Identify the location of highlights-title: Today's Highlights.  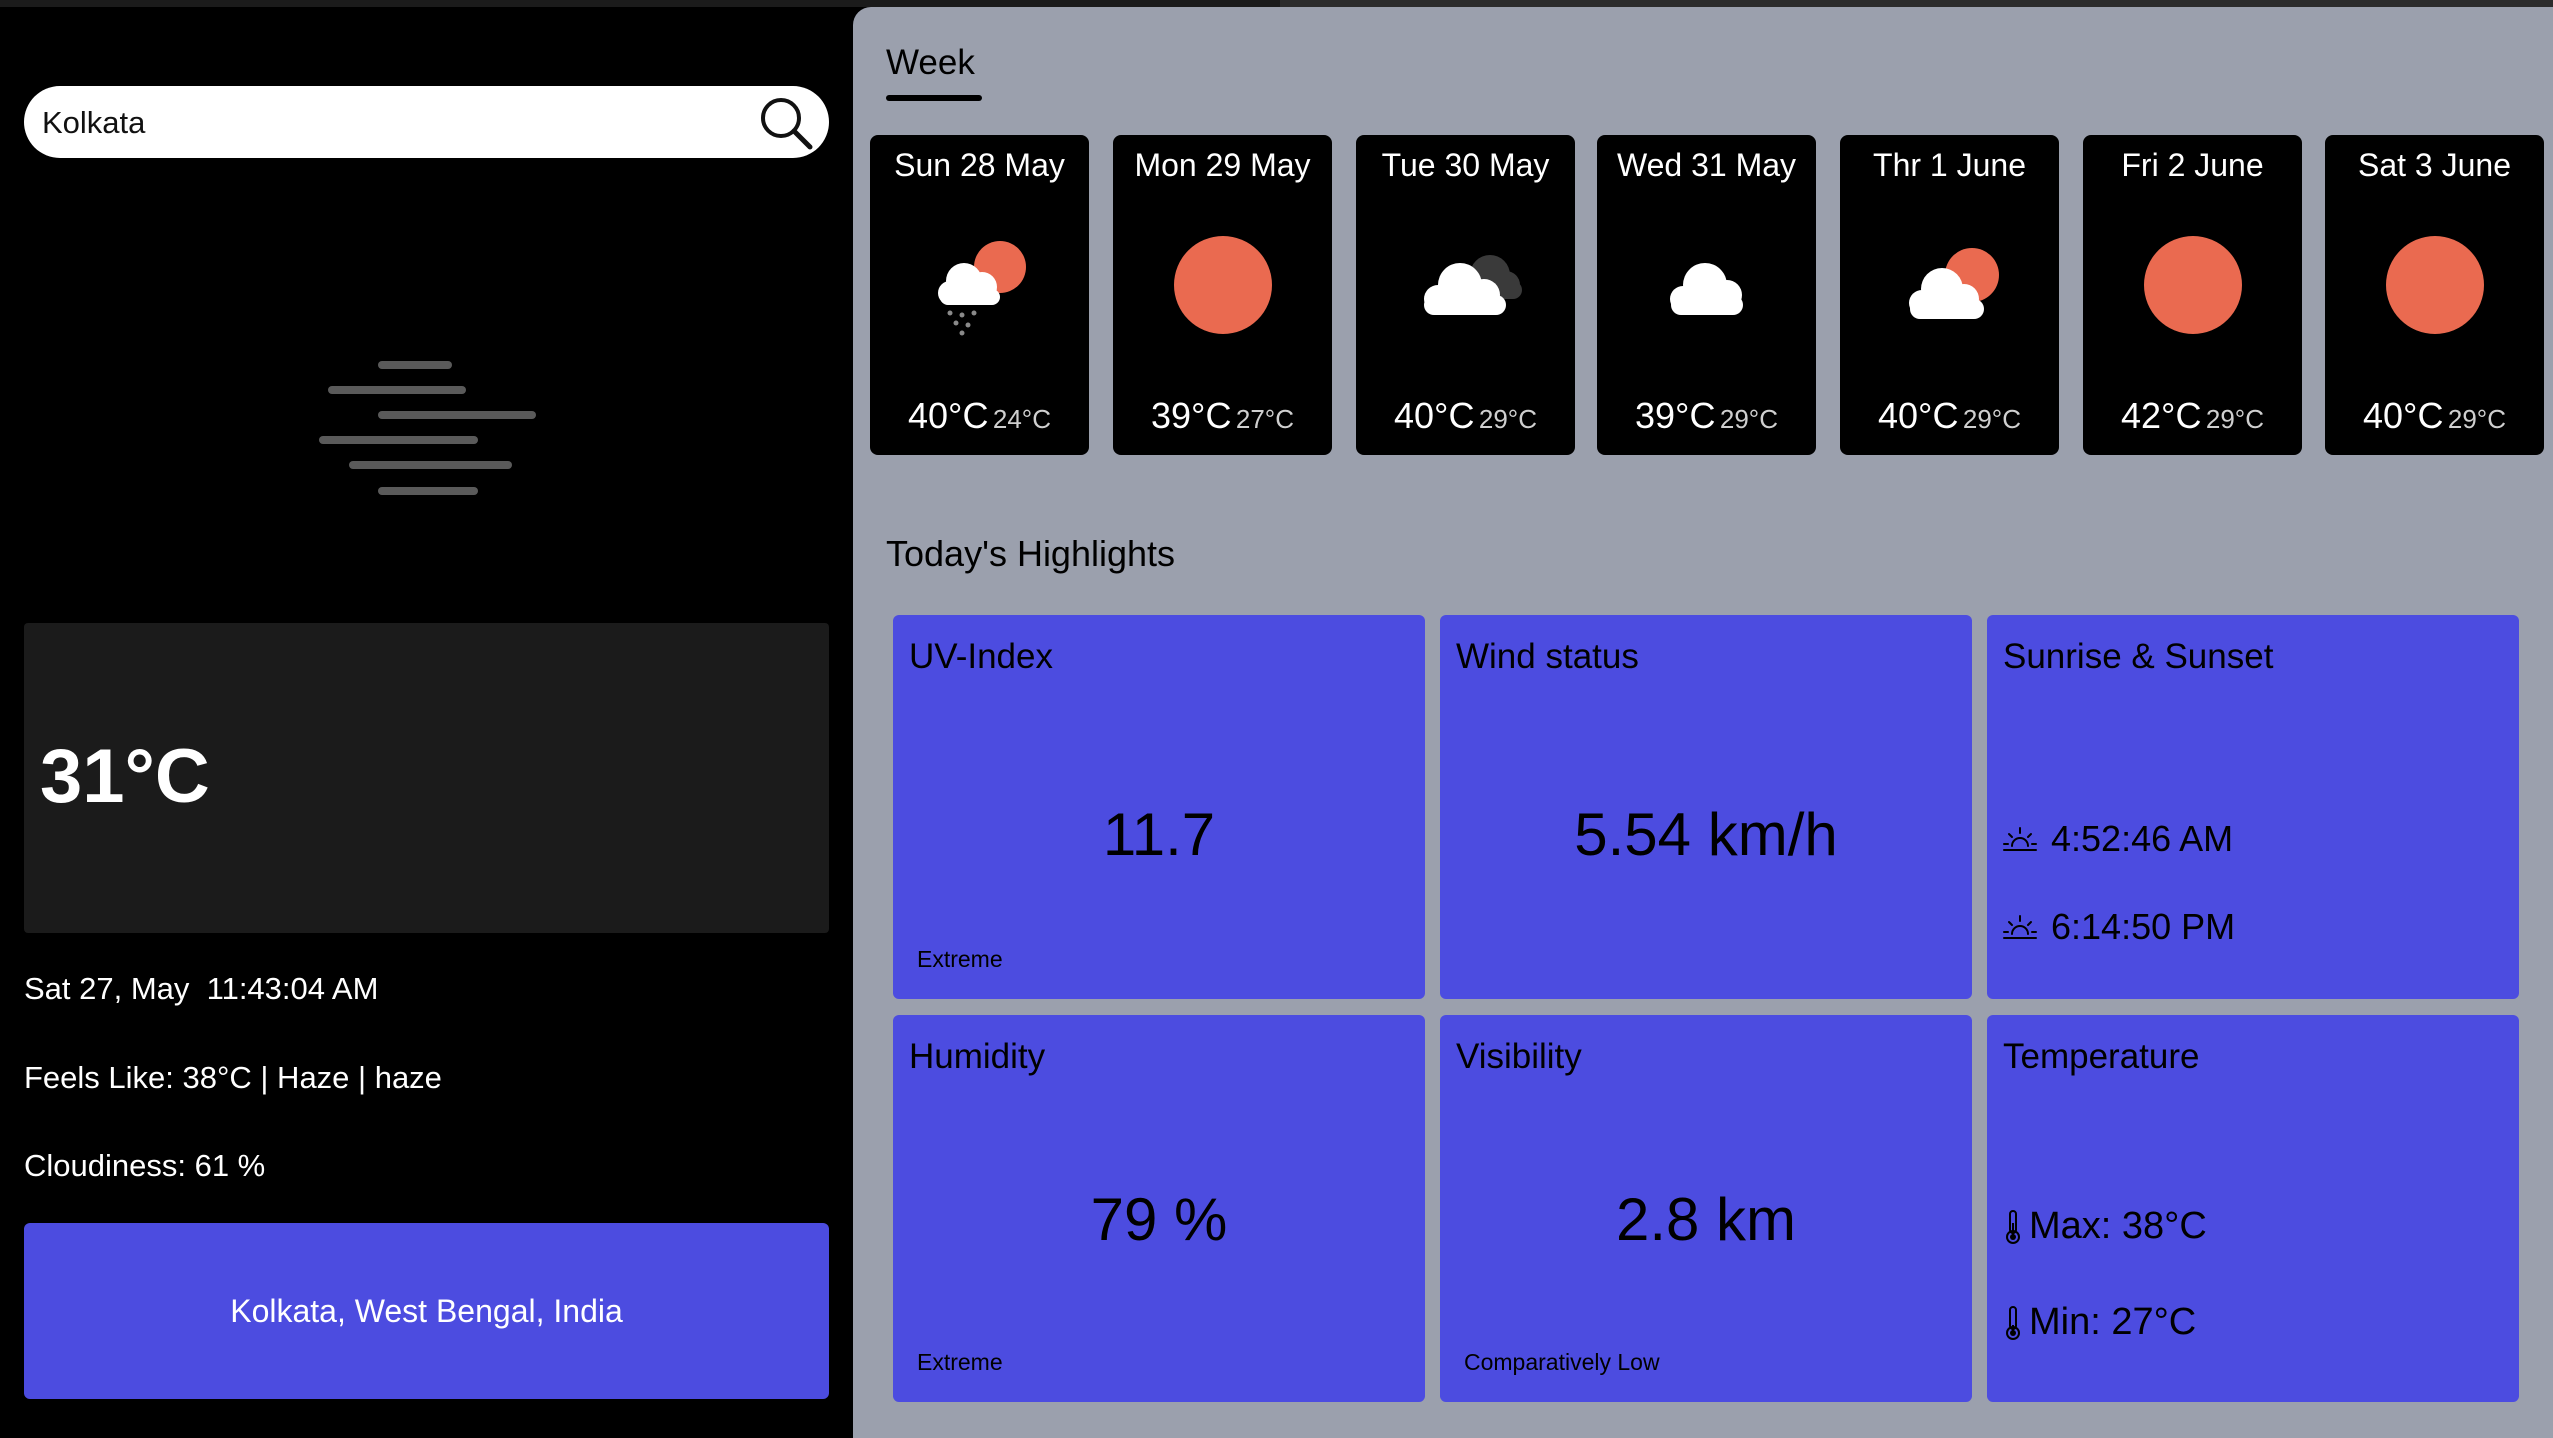
(1031, 553).